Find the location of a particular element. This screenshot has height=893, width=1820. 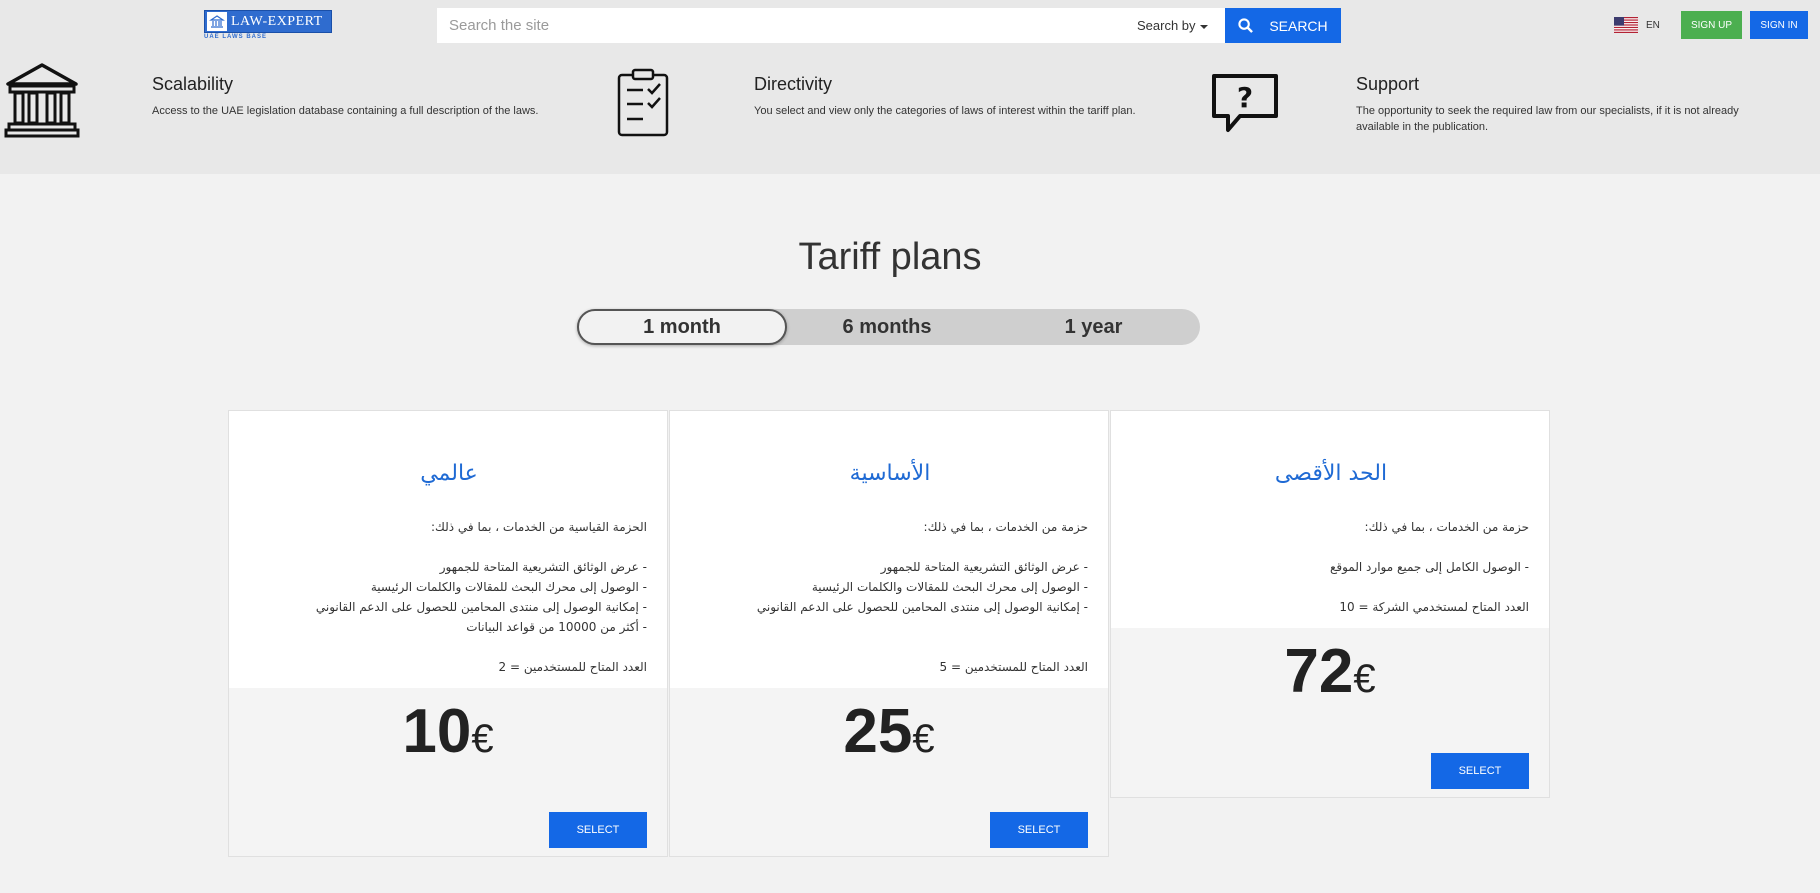

period-toggle: 1 month 6 months 1 year is located at coordinates (888, 327).